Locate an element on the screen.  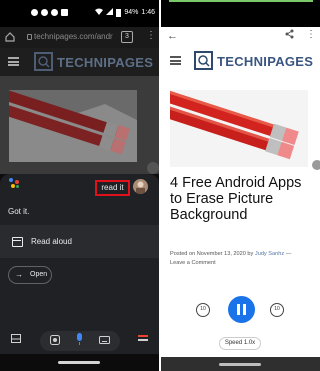
status-bar is located at coordinates (240, 13).